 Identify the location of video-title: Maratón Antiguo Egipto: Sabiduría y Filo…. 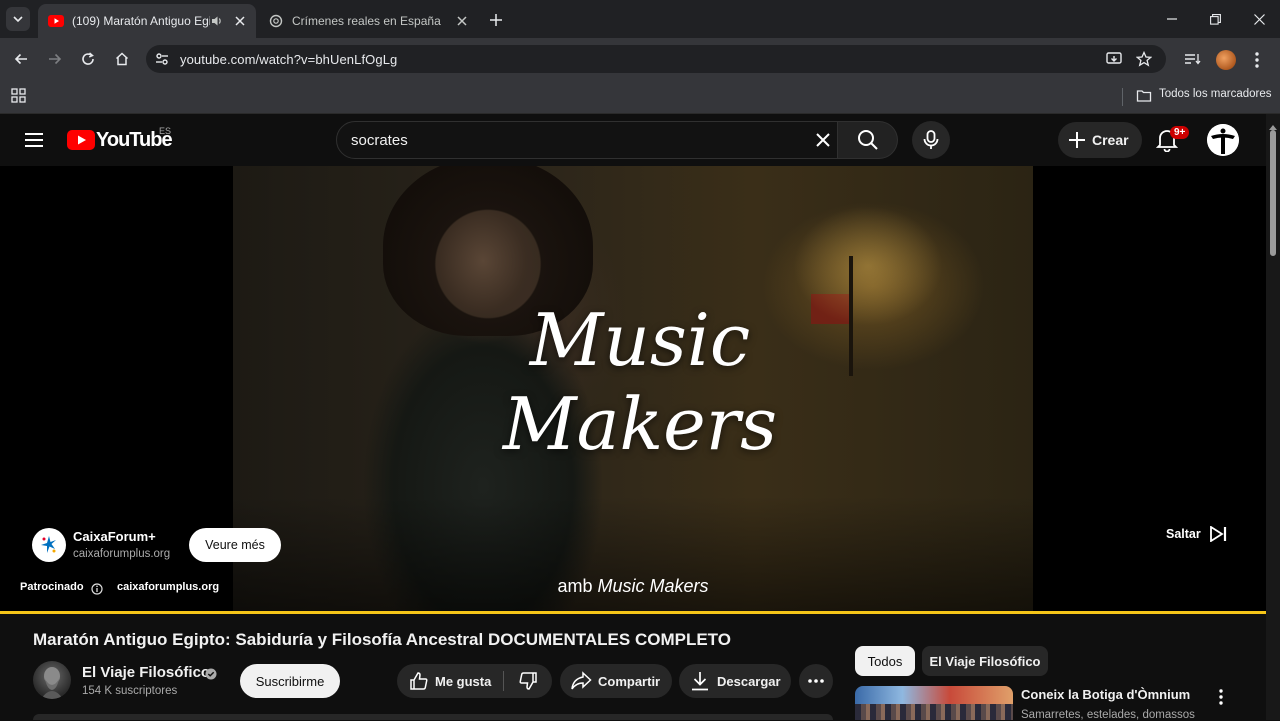
(382, 639).